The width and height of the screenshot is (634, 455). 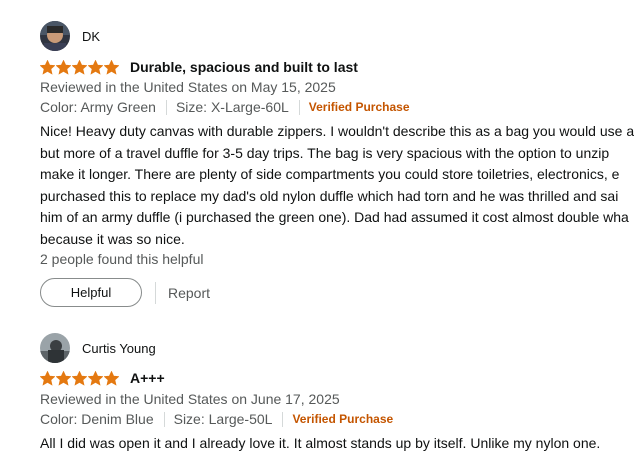 I want to click on review-title: Durable, spacious and built to last, so click(x=244, y=67).